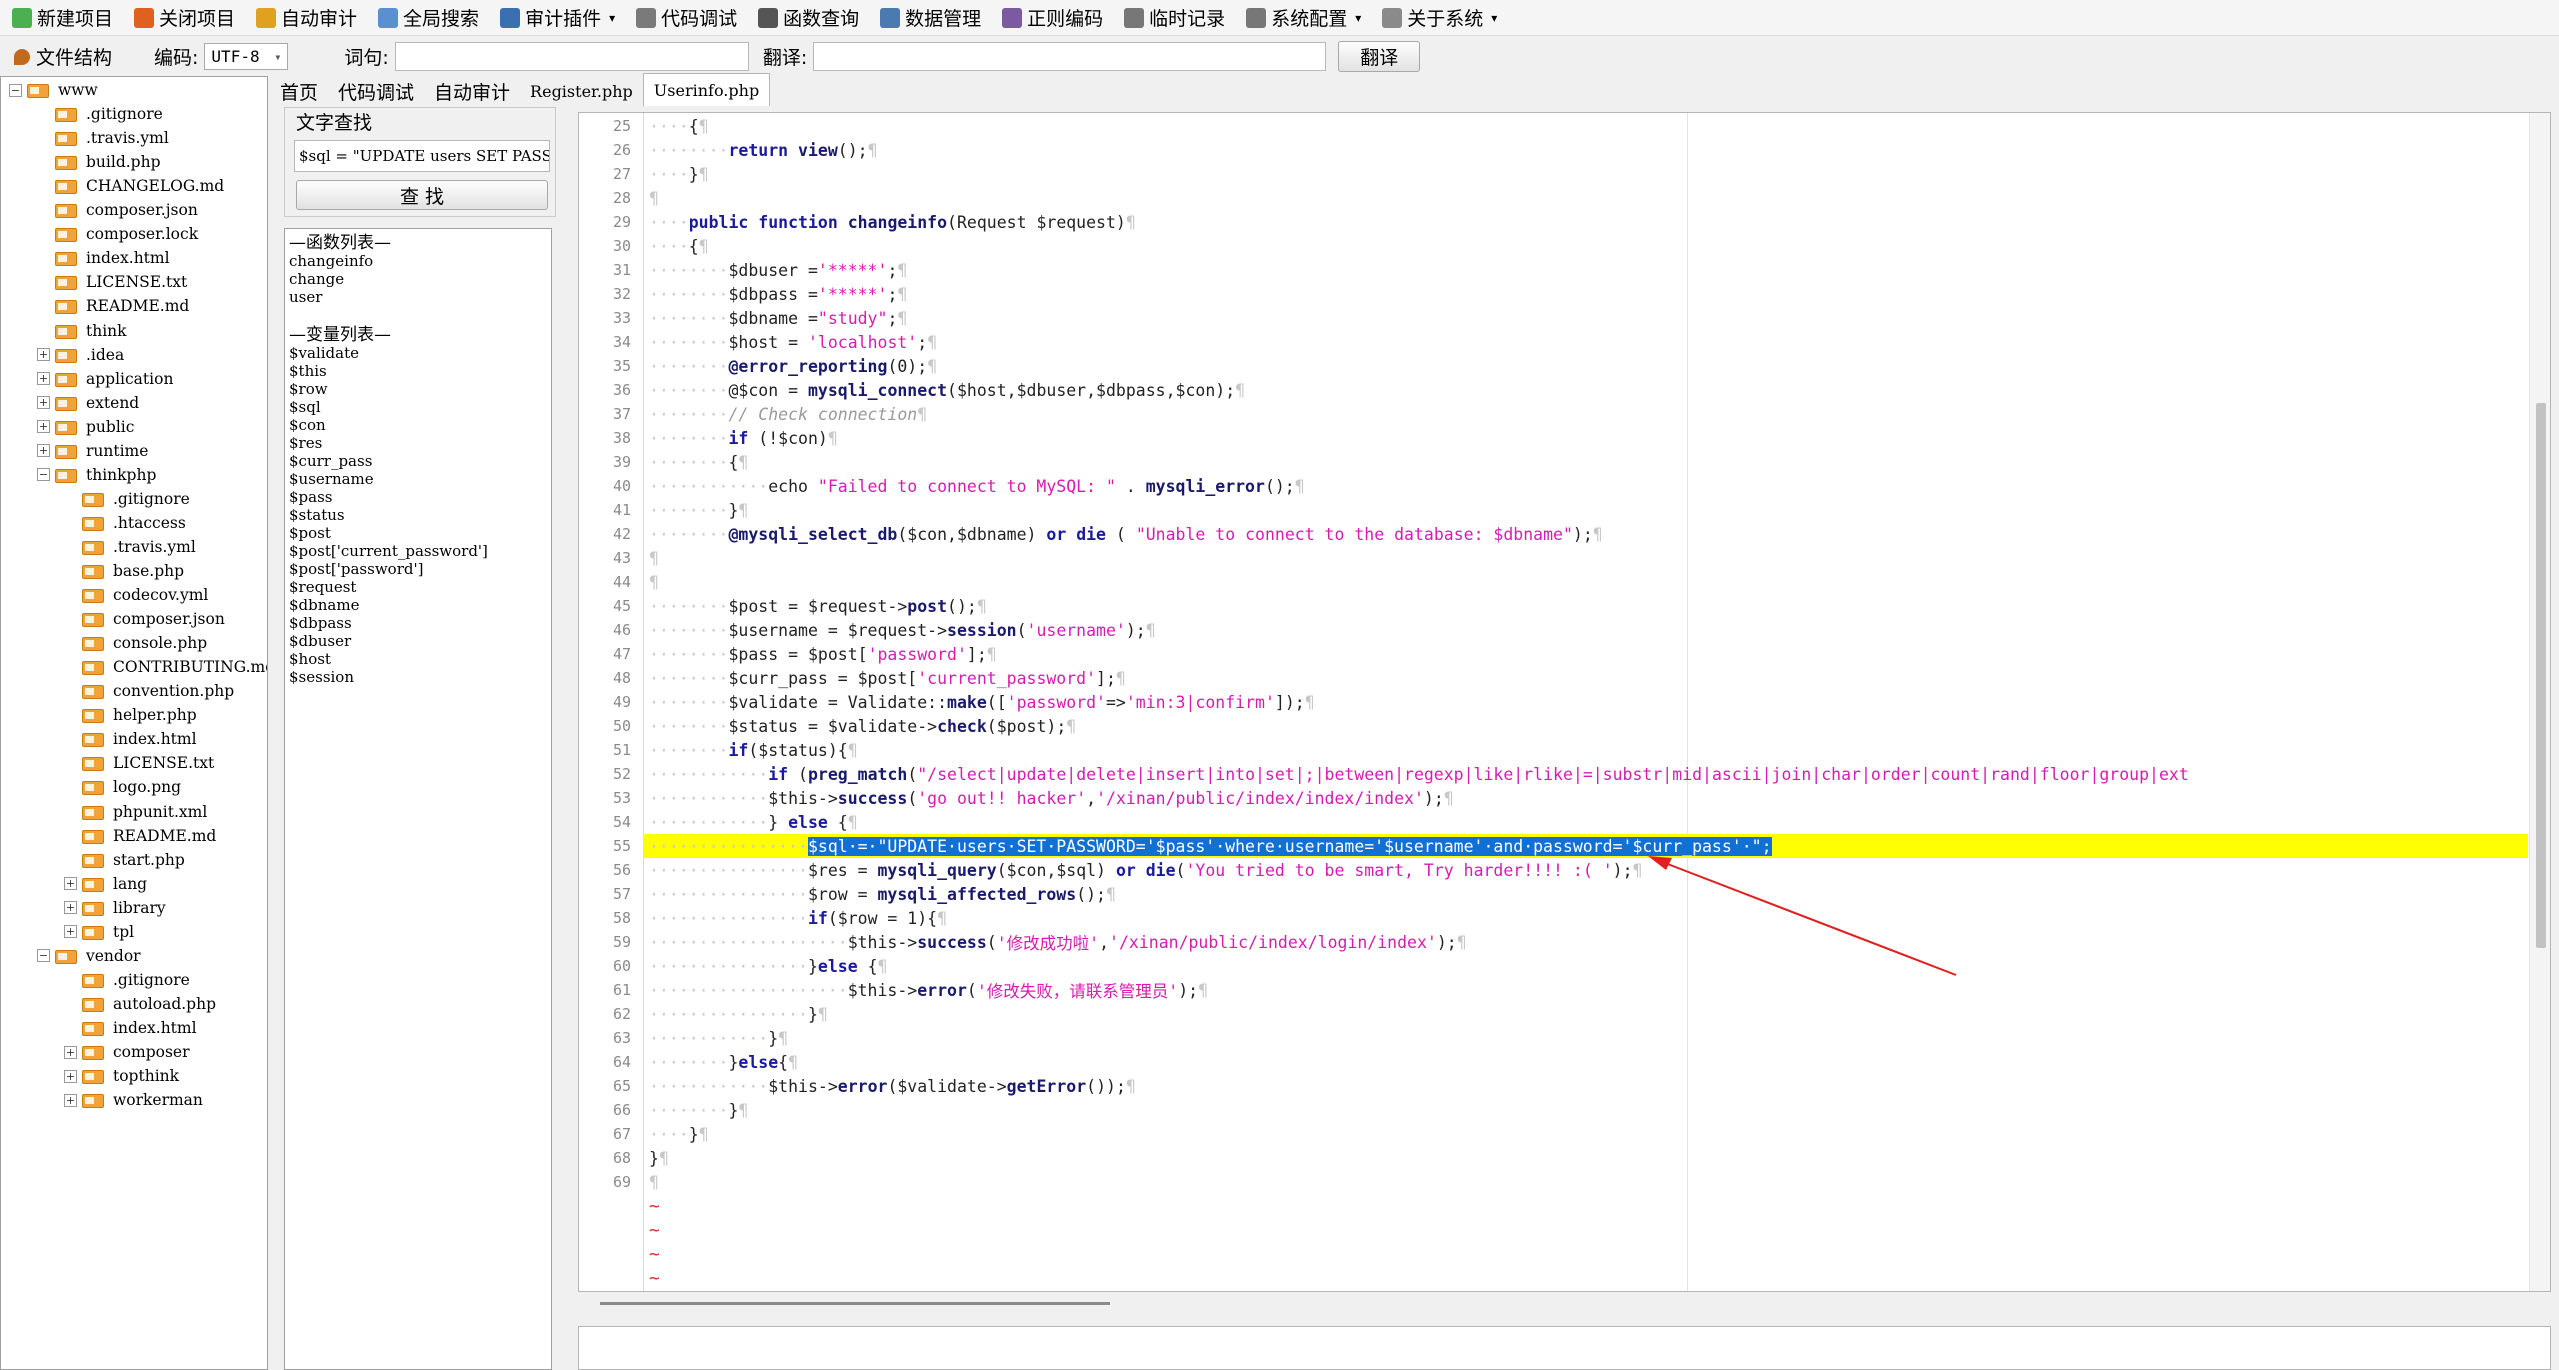 The height and width of the screenshot is (1370, 2559). I want to click on tree-node: + public, so click(85, 427).